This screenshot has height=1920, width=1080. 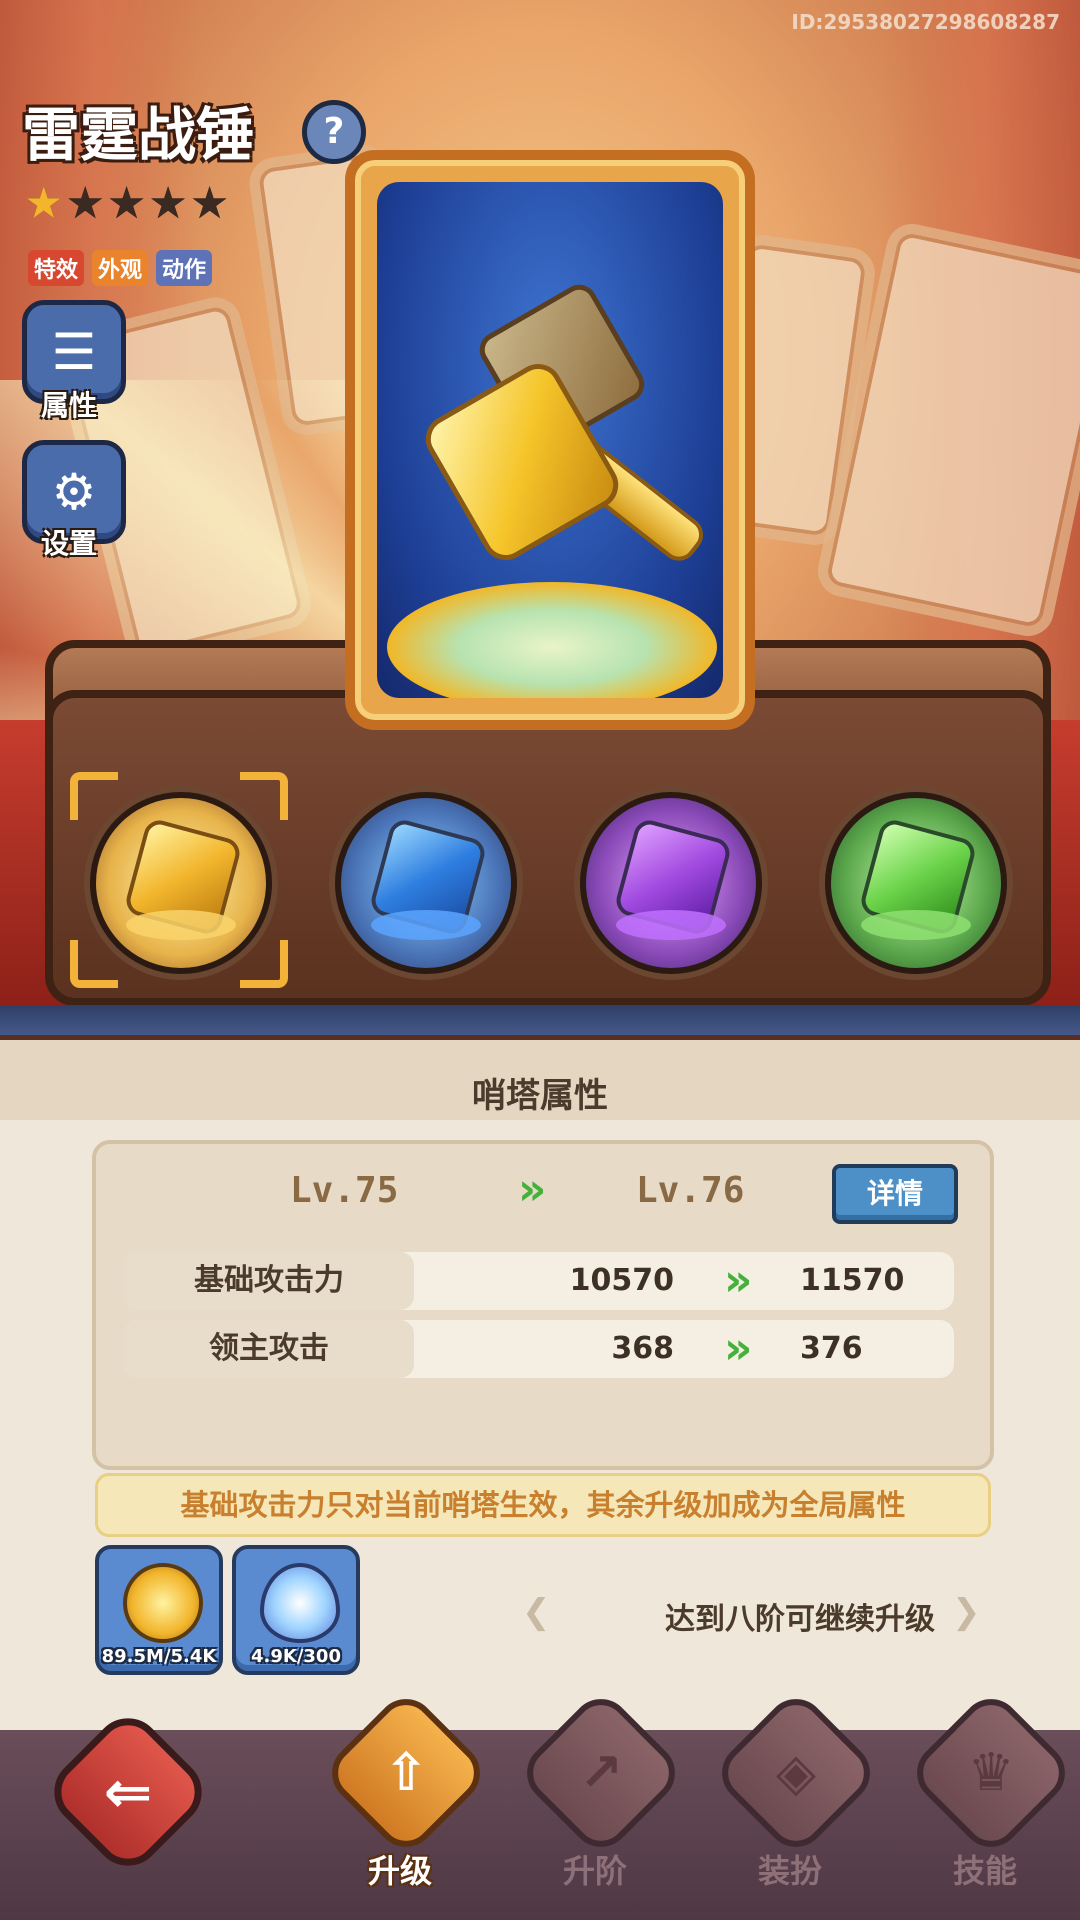 I want to click on star-rating: ★ ★ ★ ★ ★, so click(x=126, y=204).